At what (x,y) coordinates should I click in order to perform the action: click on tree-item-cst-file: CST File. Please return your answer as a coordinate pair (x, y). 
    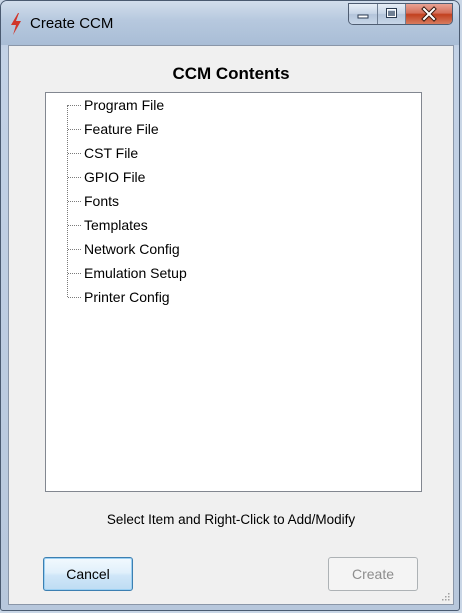
    Looking at the image, I should click on (233, 153).